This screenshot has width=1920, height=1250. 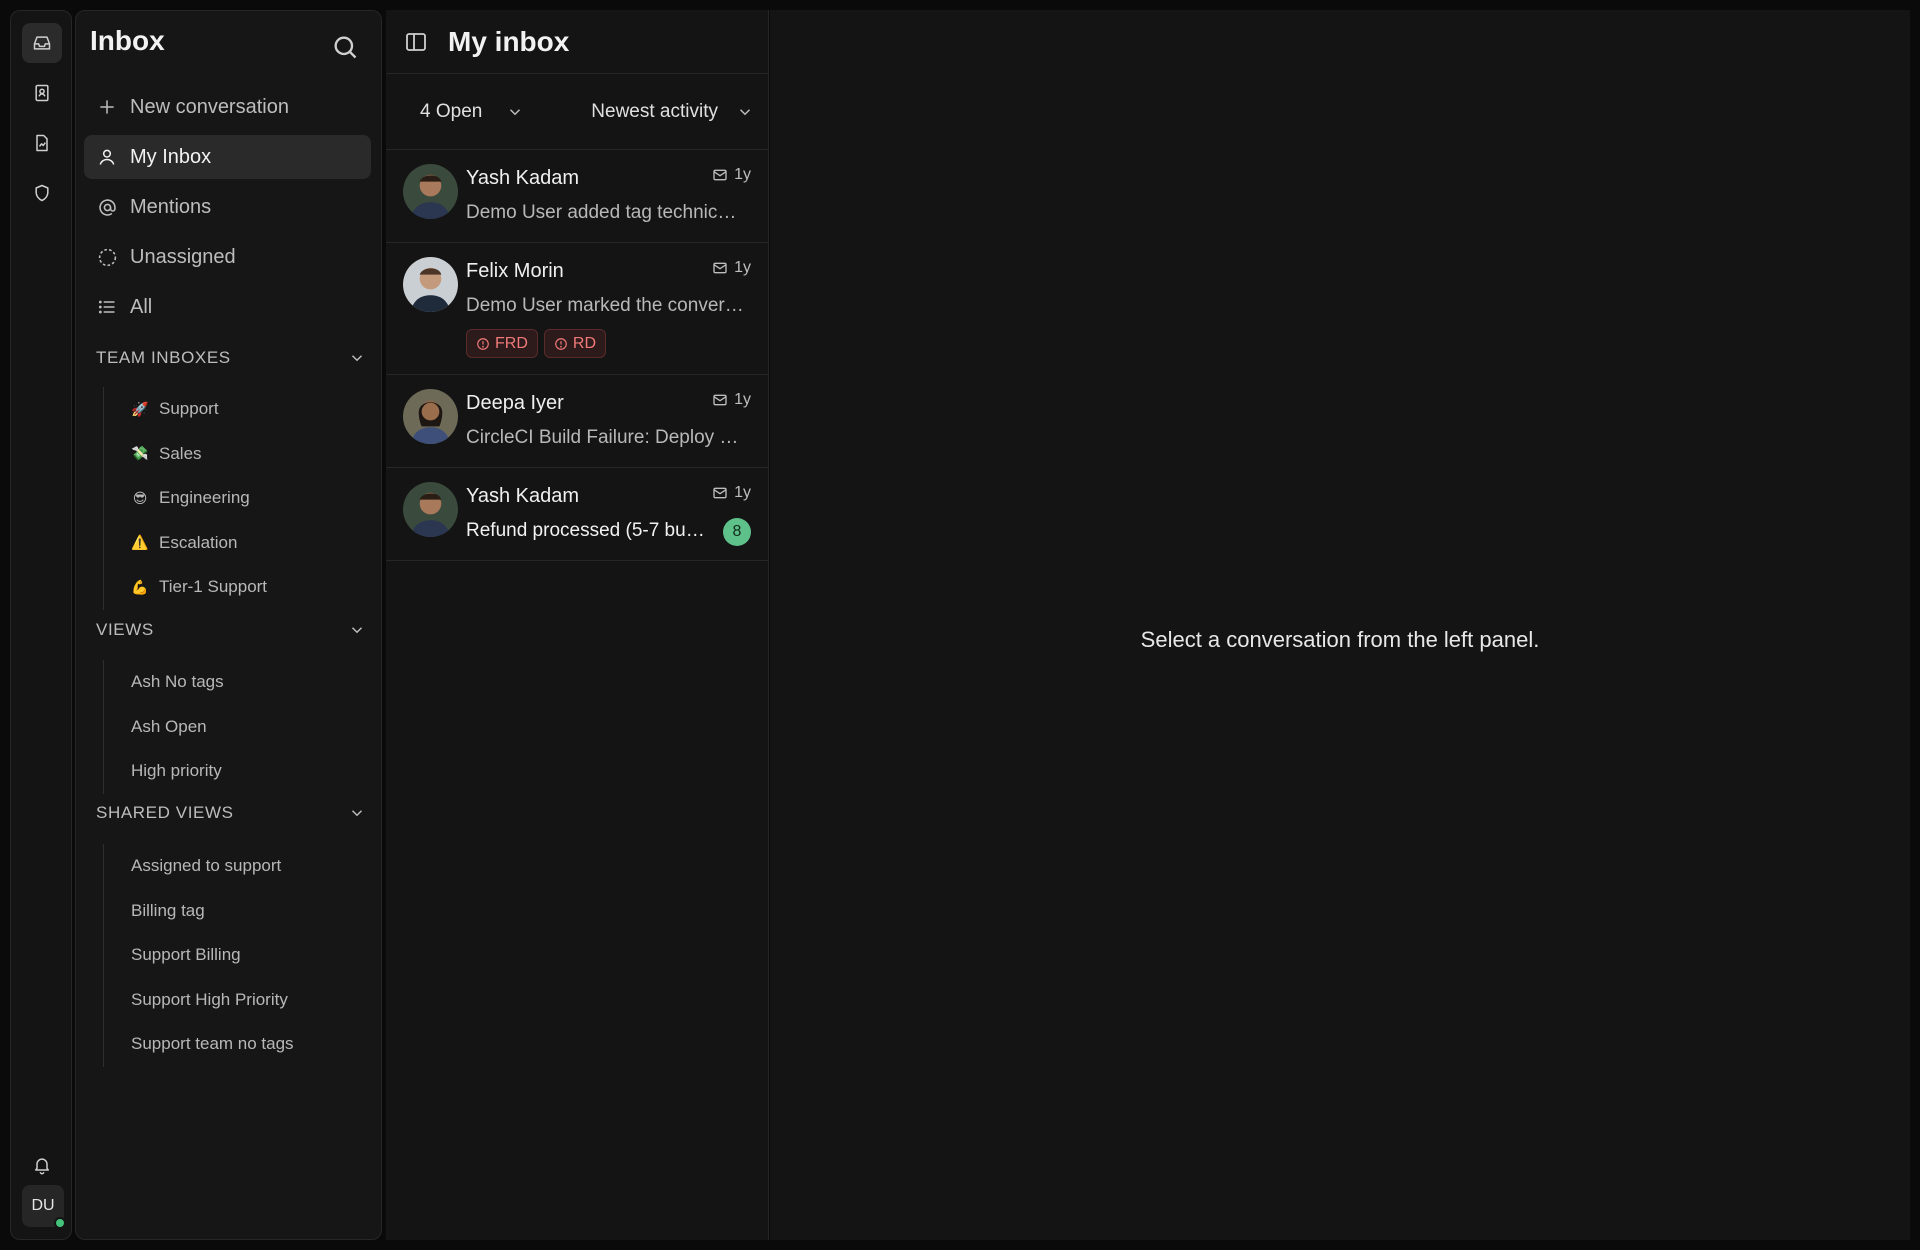 I want to click on sidebar-item-tier-1-support: 💪 Tier-1 Support, so click(x=185, y=587).